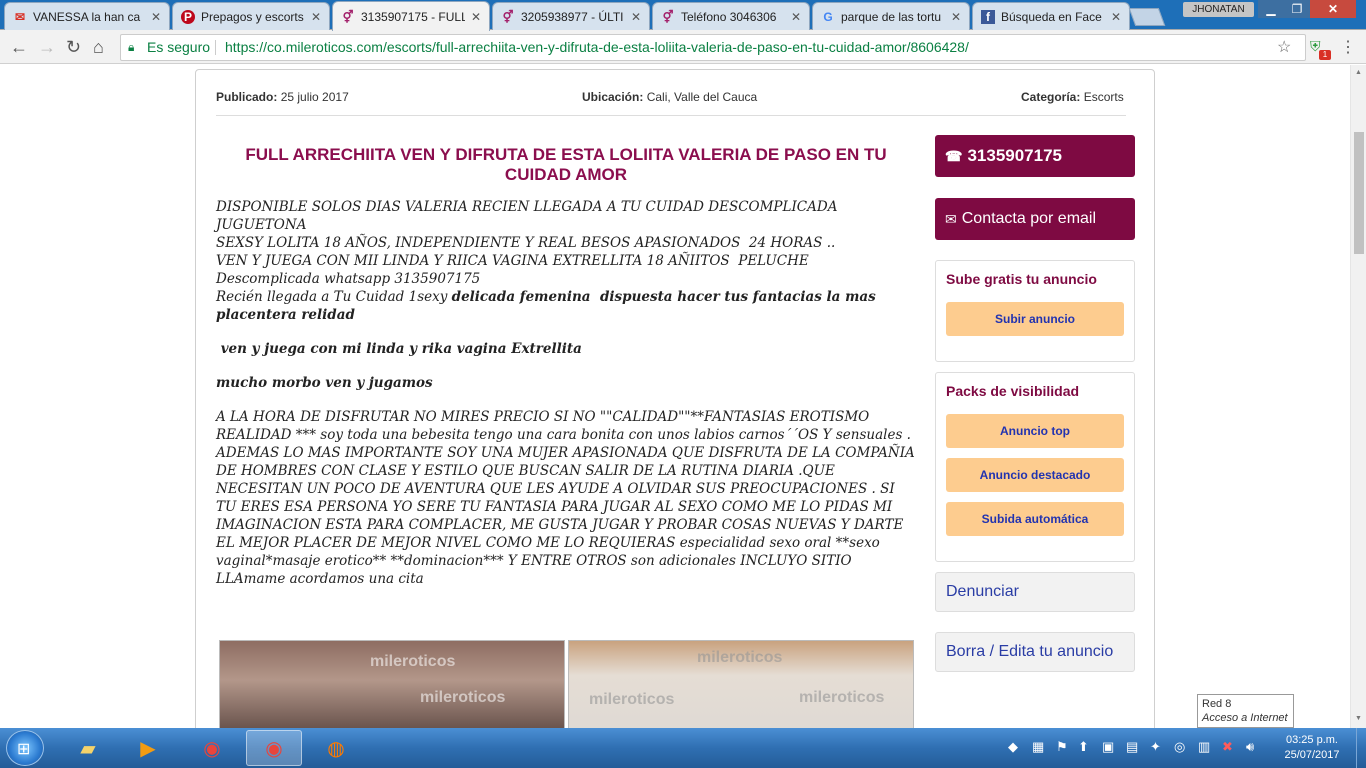  I want to click on start-button: ⊞, so click(25, 748).